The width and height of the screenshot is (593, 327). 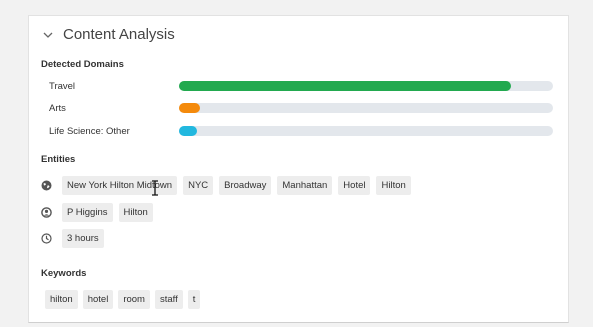 What do you see at coordinates (61, 299) in the screenshot?
I see `keyword-tag: hilton` at bounding box center [61, 299].